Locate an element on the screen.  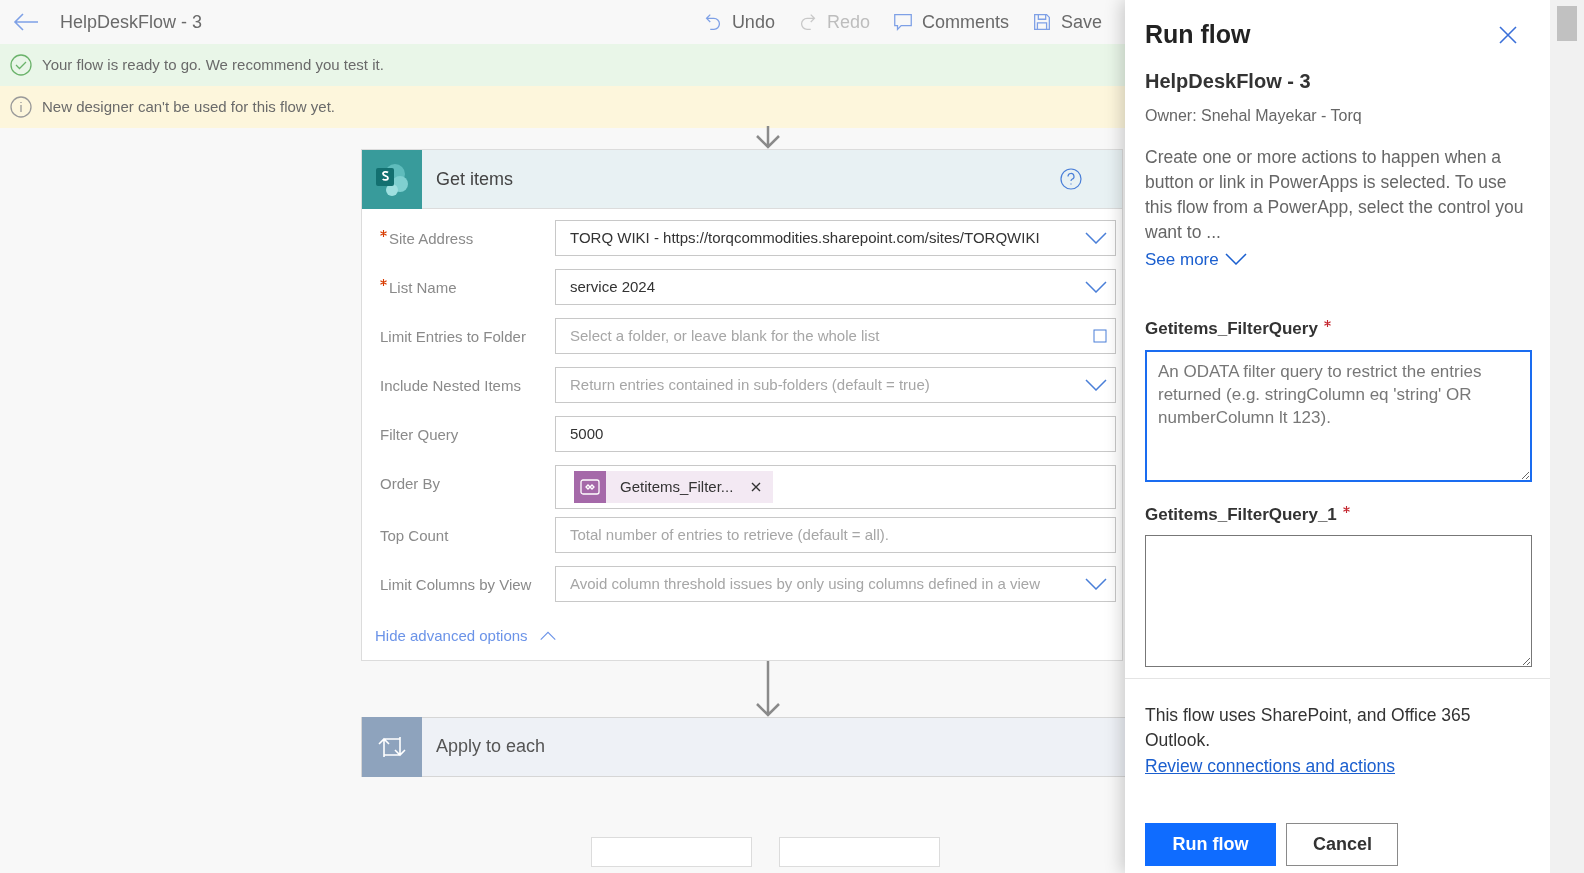
banner-text: New designer can't be used for this flow yet. is located at coordinates (188, 106).